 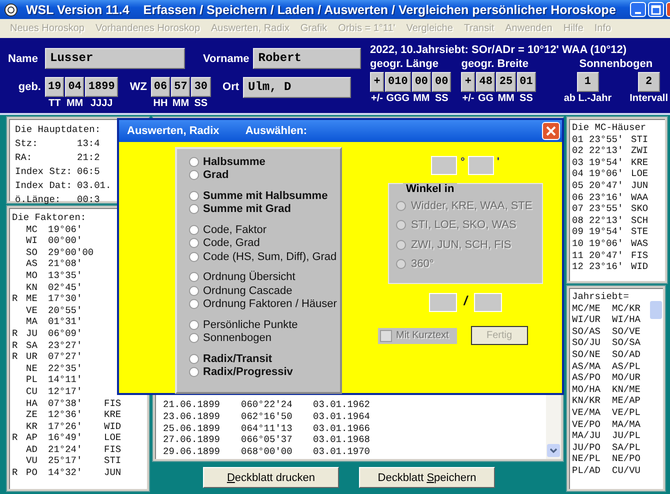 What do you see at coordinates (250, 324) in the screenshot?
I see `option-label: Persönliche Punkte` at bounding box center [250, 324].